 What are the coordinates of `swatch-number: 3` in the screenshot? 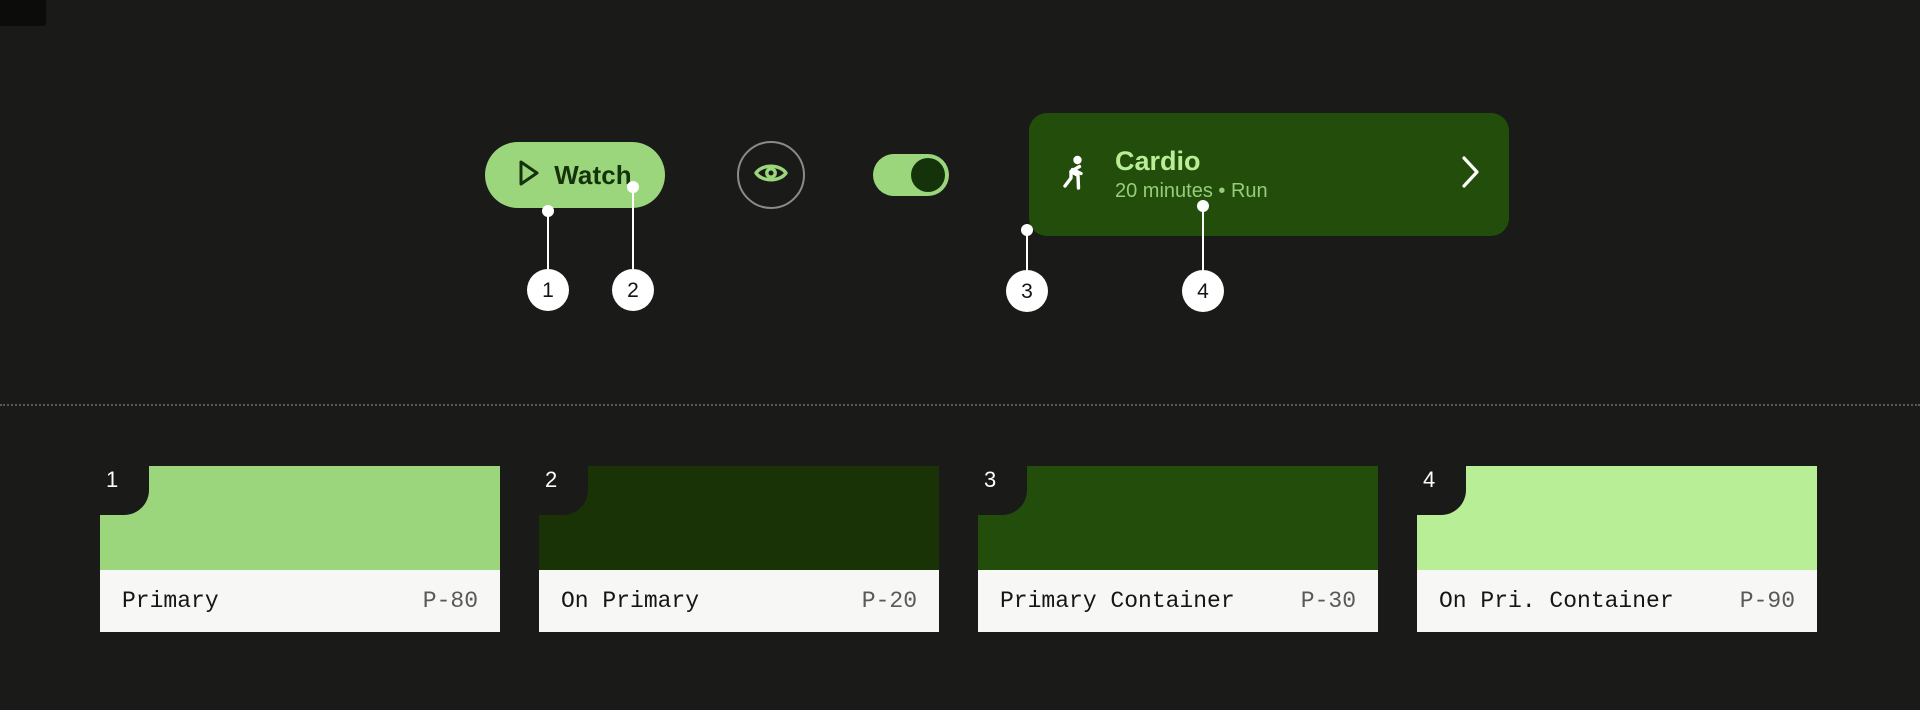 It's located at (990, 479).